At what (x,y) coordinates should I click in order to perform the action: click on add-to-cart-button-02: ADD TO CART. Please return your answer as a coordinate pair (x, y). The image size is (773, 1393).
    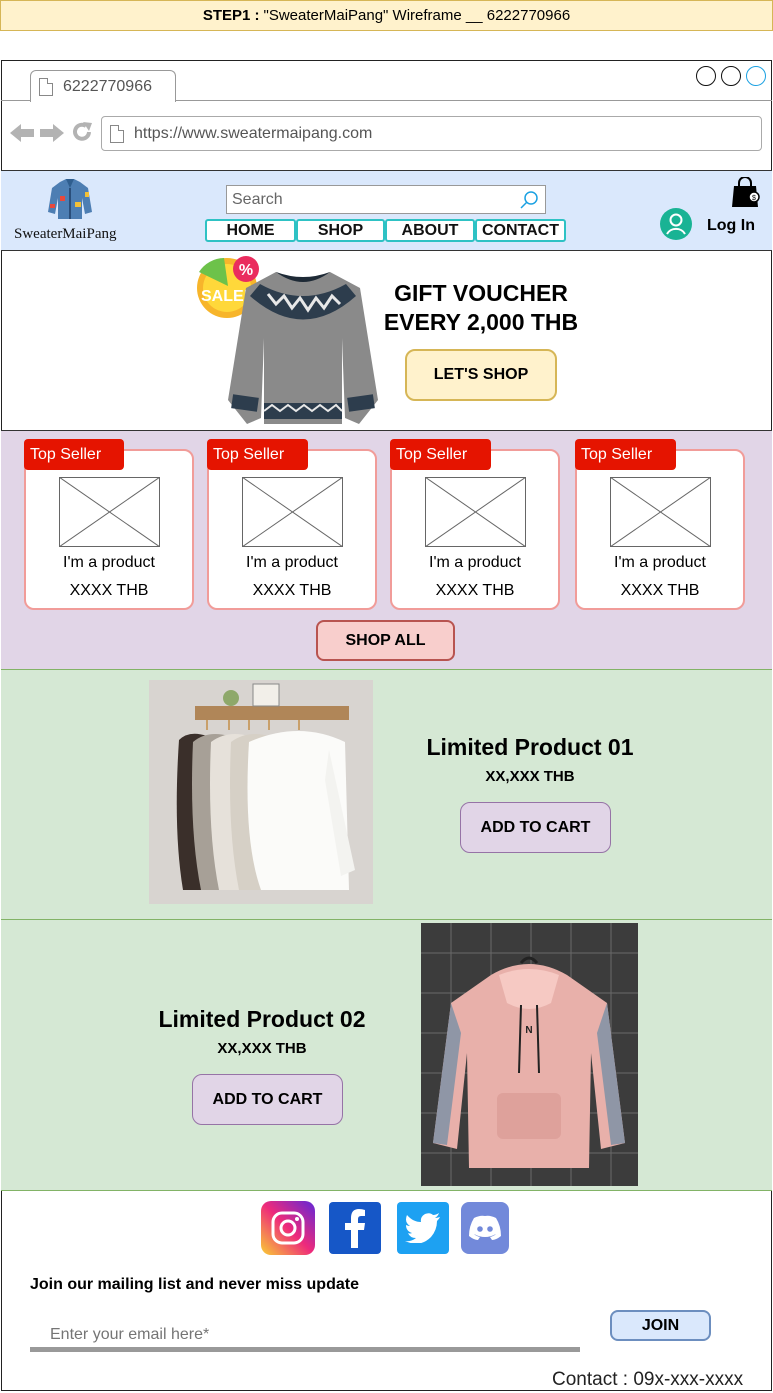
    Looking at the image, I should click on (267, 1099).